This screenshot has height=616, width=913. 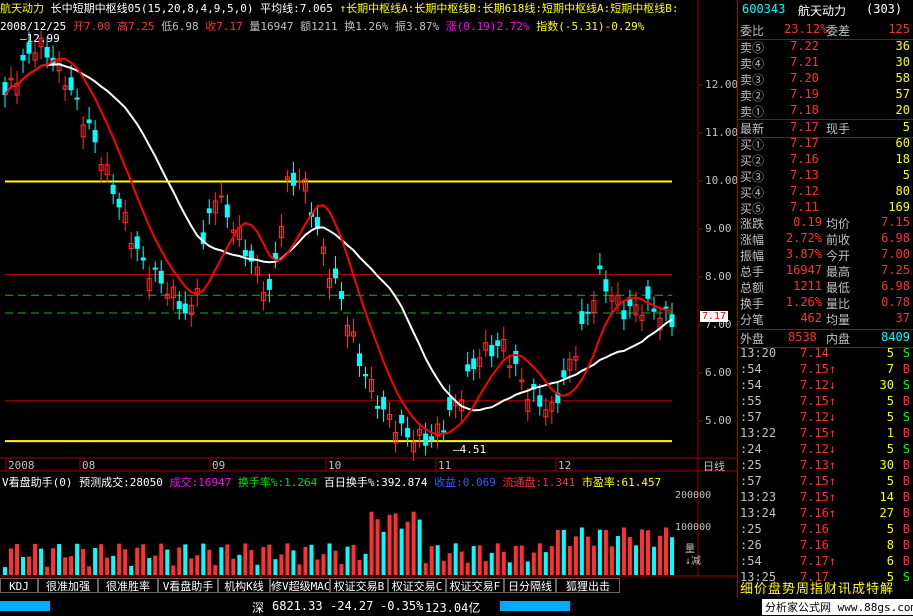 What do you see at coordinates (200, 482) in the screenshot?
I see `vol-volume: 成交:16947` at bounding box center [200, 482].